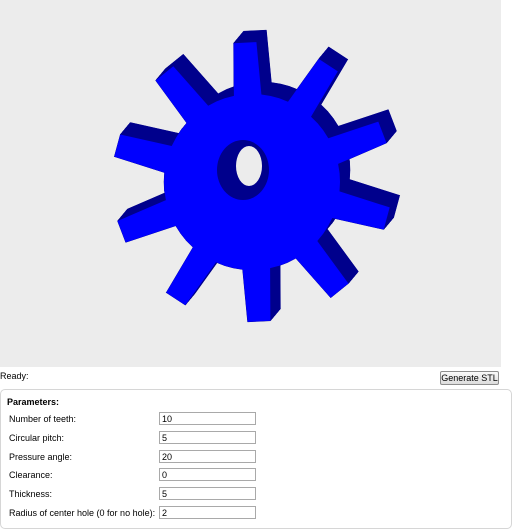 The image size is (516, 529). I want to click on center-hole, so click(249, 166).